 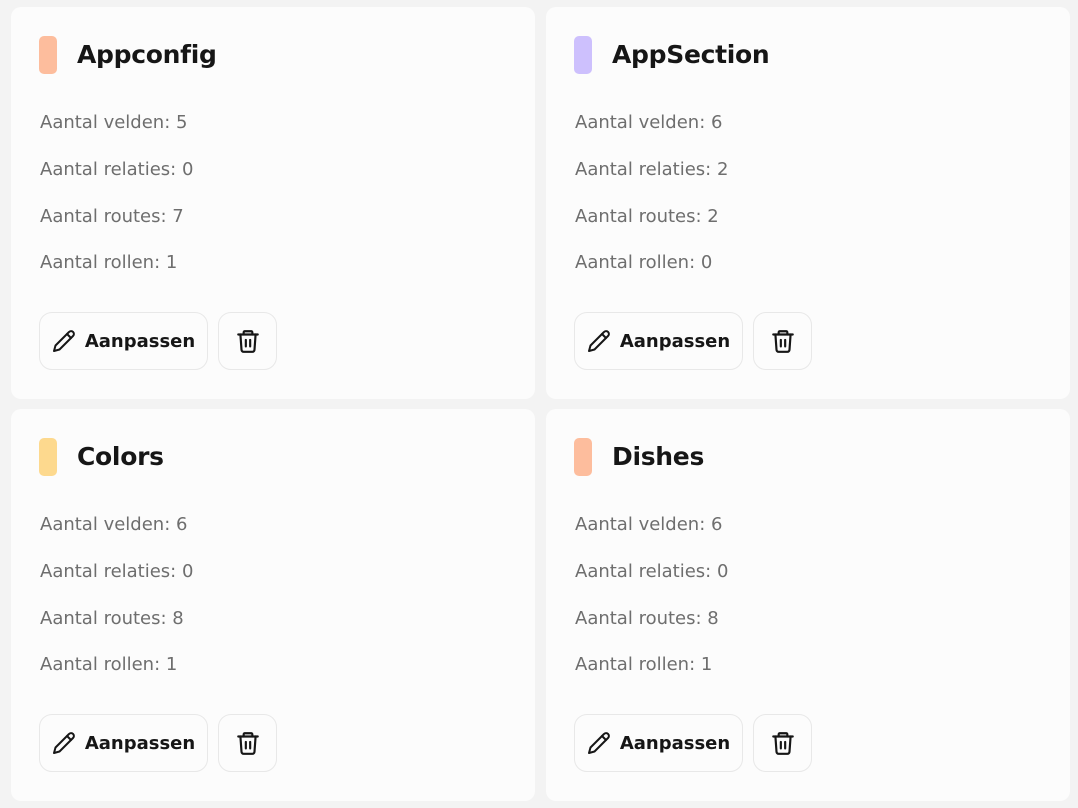 What do you see at coordinates (647, 216) in the screenshot?
I see `stat-routes: Aantal routes: 2` at bounding box center [647, 216].